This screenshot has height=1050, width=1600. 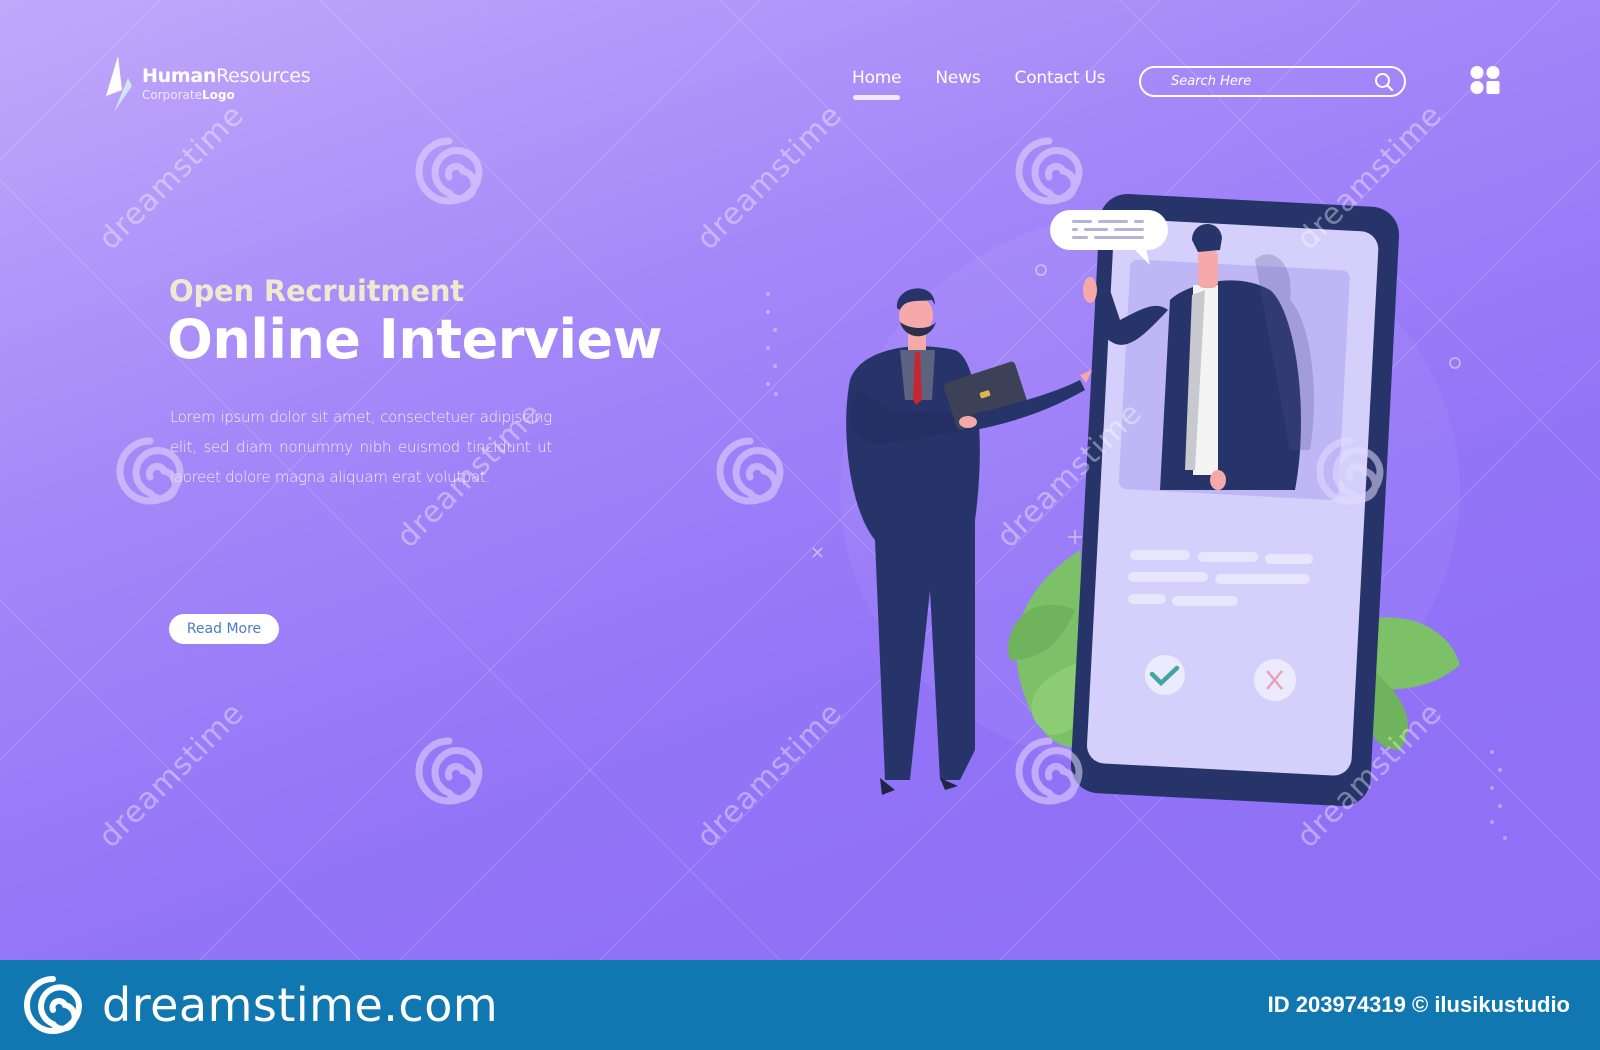 I want to click on nav-news: News, so click(x=957, y=78).